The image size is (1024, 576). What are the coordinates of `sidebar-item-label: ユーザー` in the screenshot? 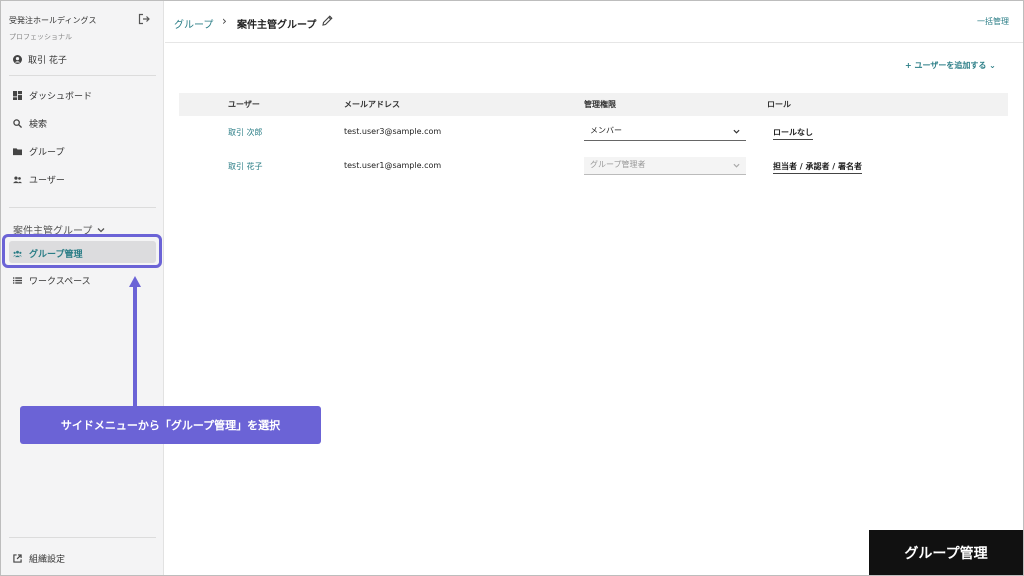 It's located at (47, 181).